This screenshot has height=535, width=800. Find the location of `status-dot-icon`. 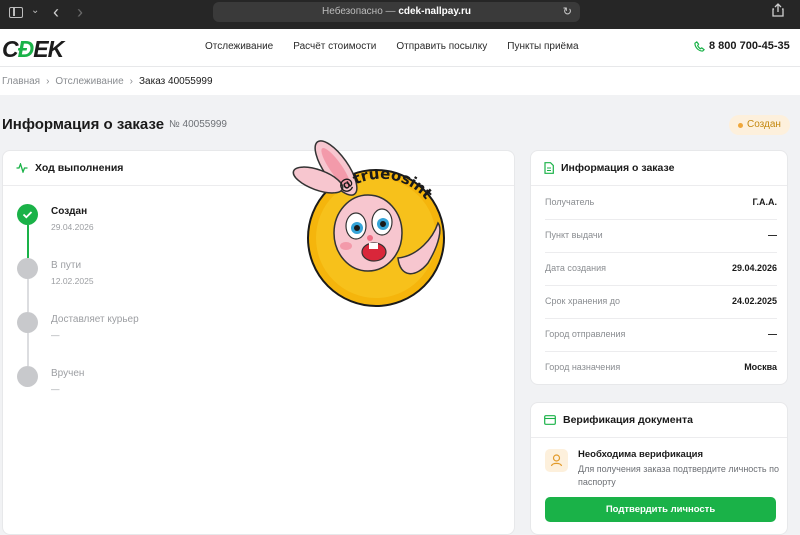

status-dot-icon is located at coordinates (740, 125).